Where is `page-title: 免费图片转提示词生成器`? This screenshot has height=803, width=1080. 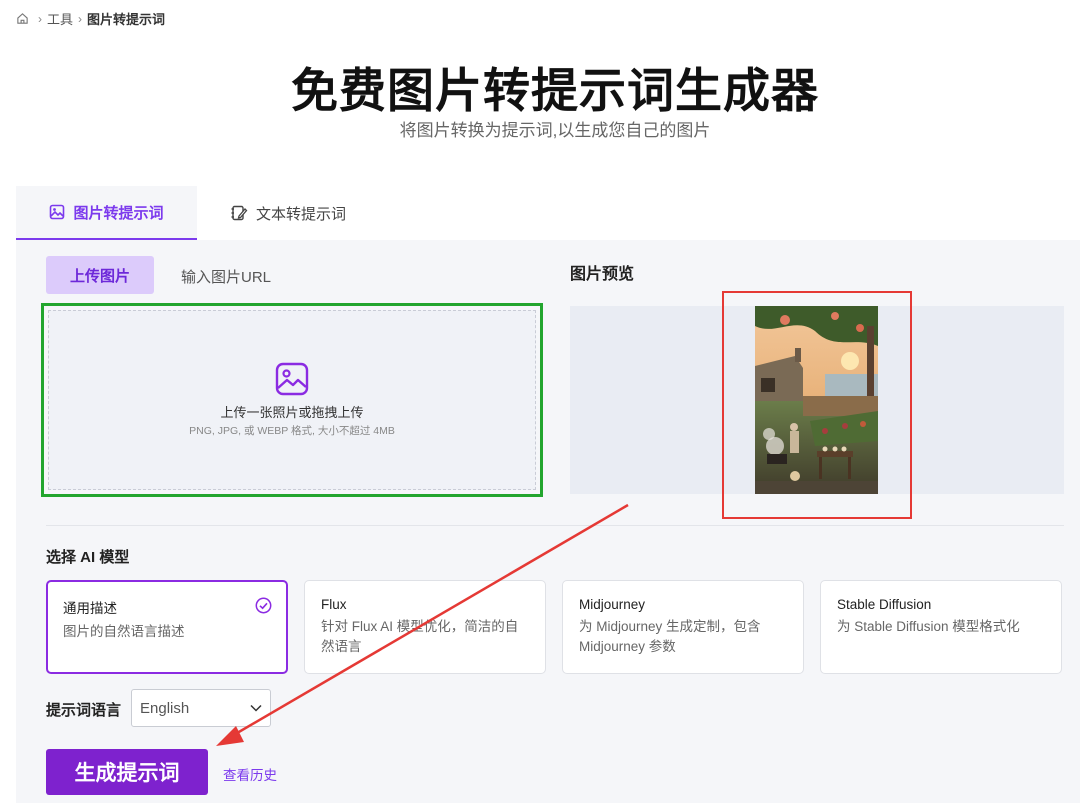 page-title: 免费图片转提示词生成器 is located at coordinates (555, 90).